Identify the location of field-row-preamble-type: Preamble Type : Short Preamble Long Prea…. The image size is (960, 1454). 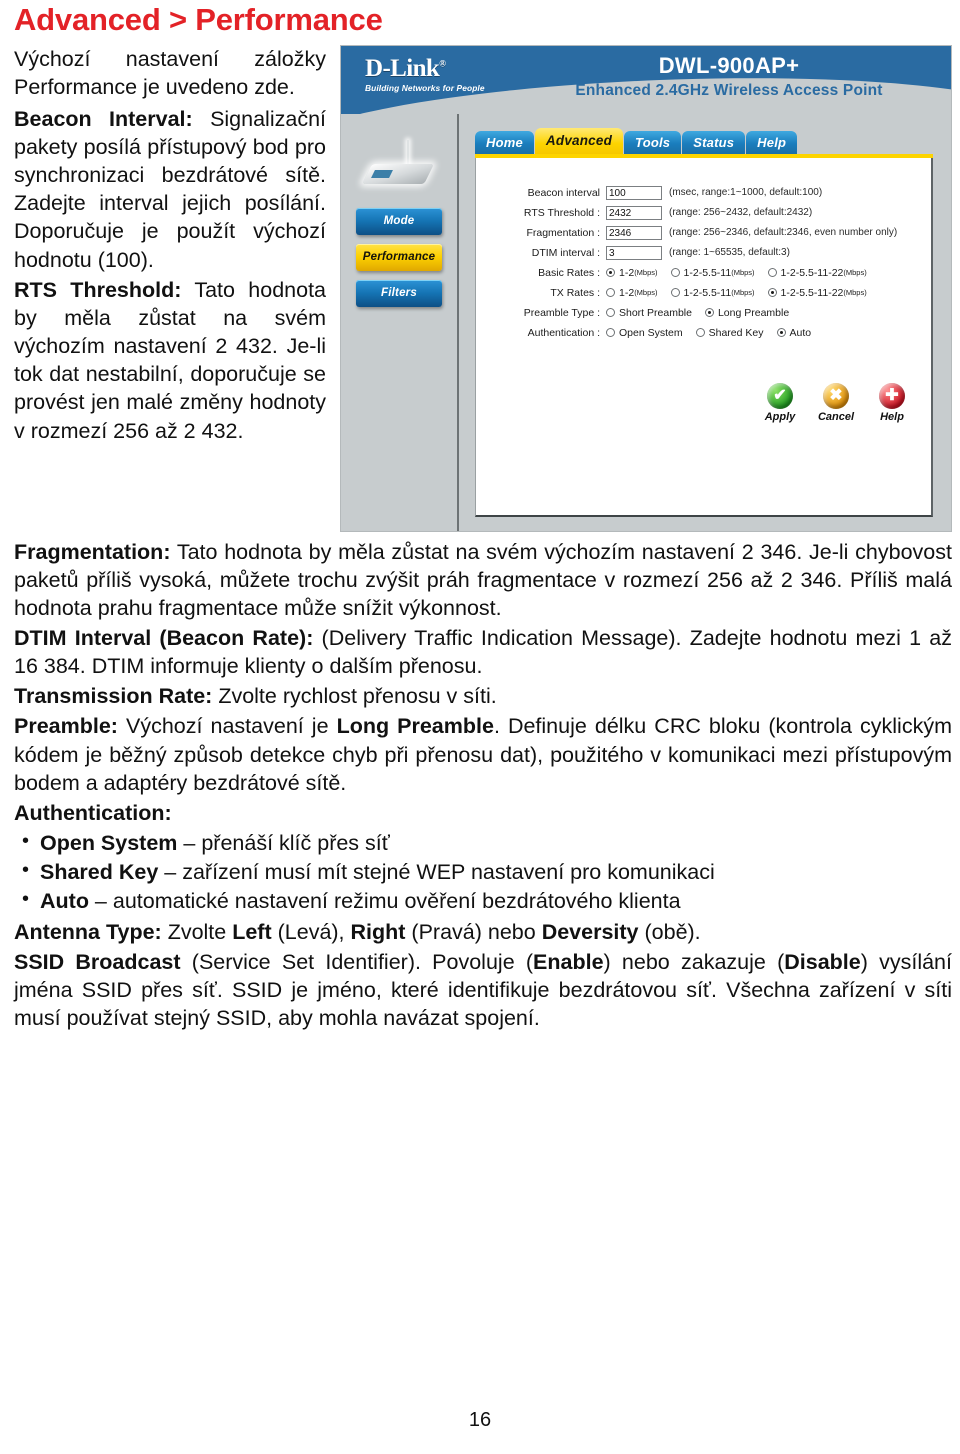
(714, 313).